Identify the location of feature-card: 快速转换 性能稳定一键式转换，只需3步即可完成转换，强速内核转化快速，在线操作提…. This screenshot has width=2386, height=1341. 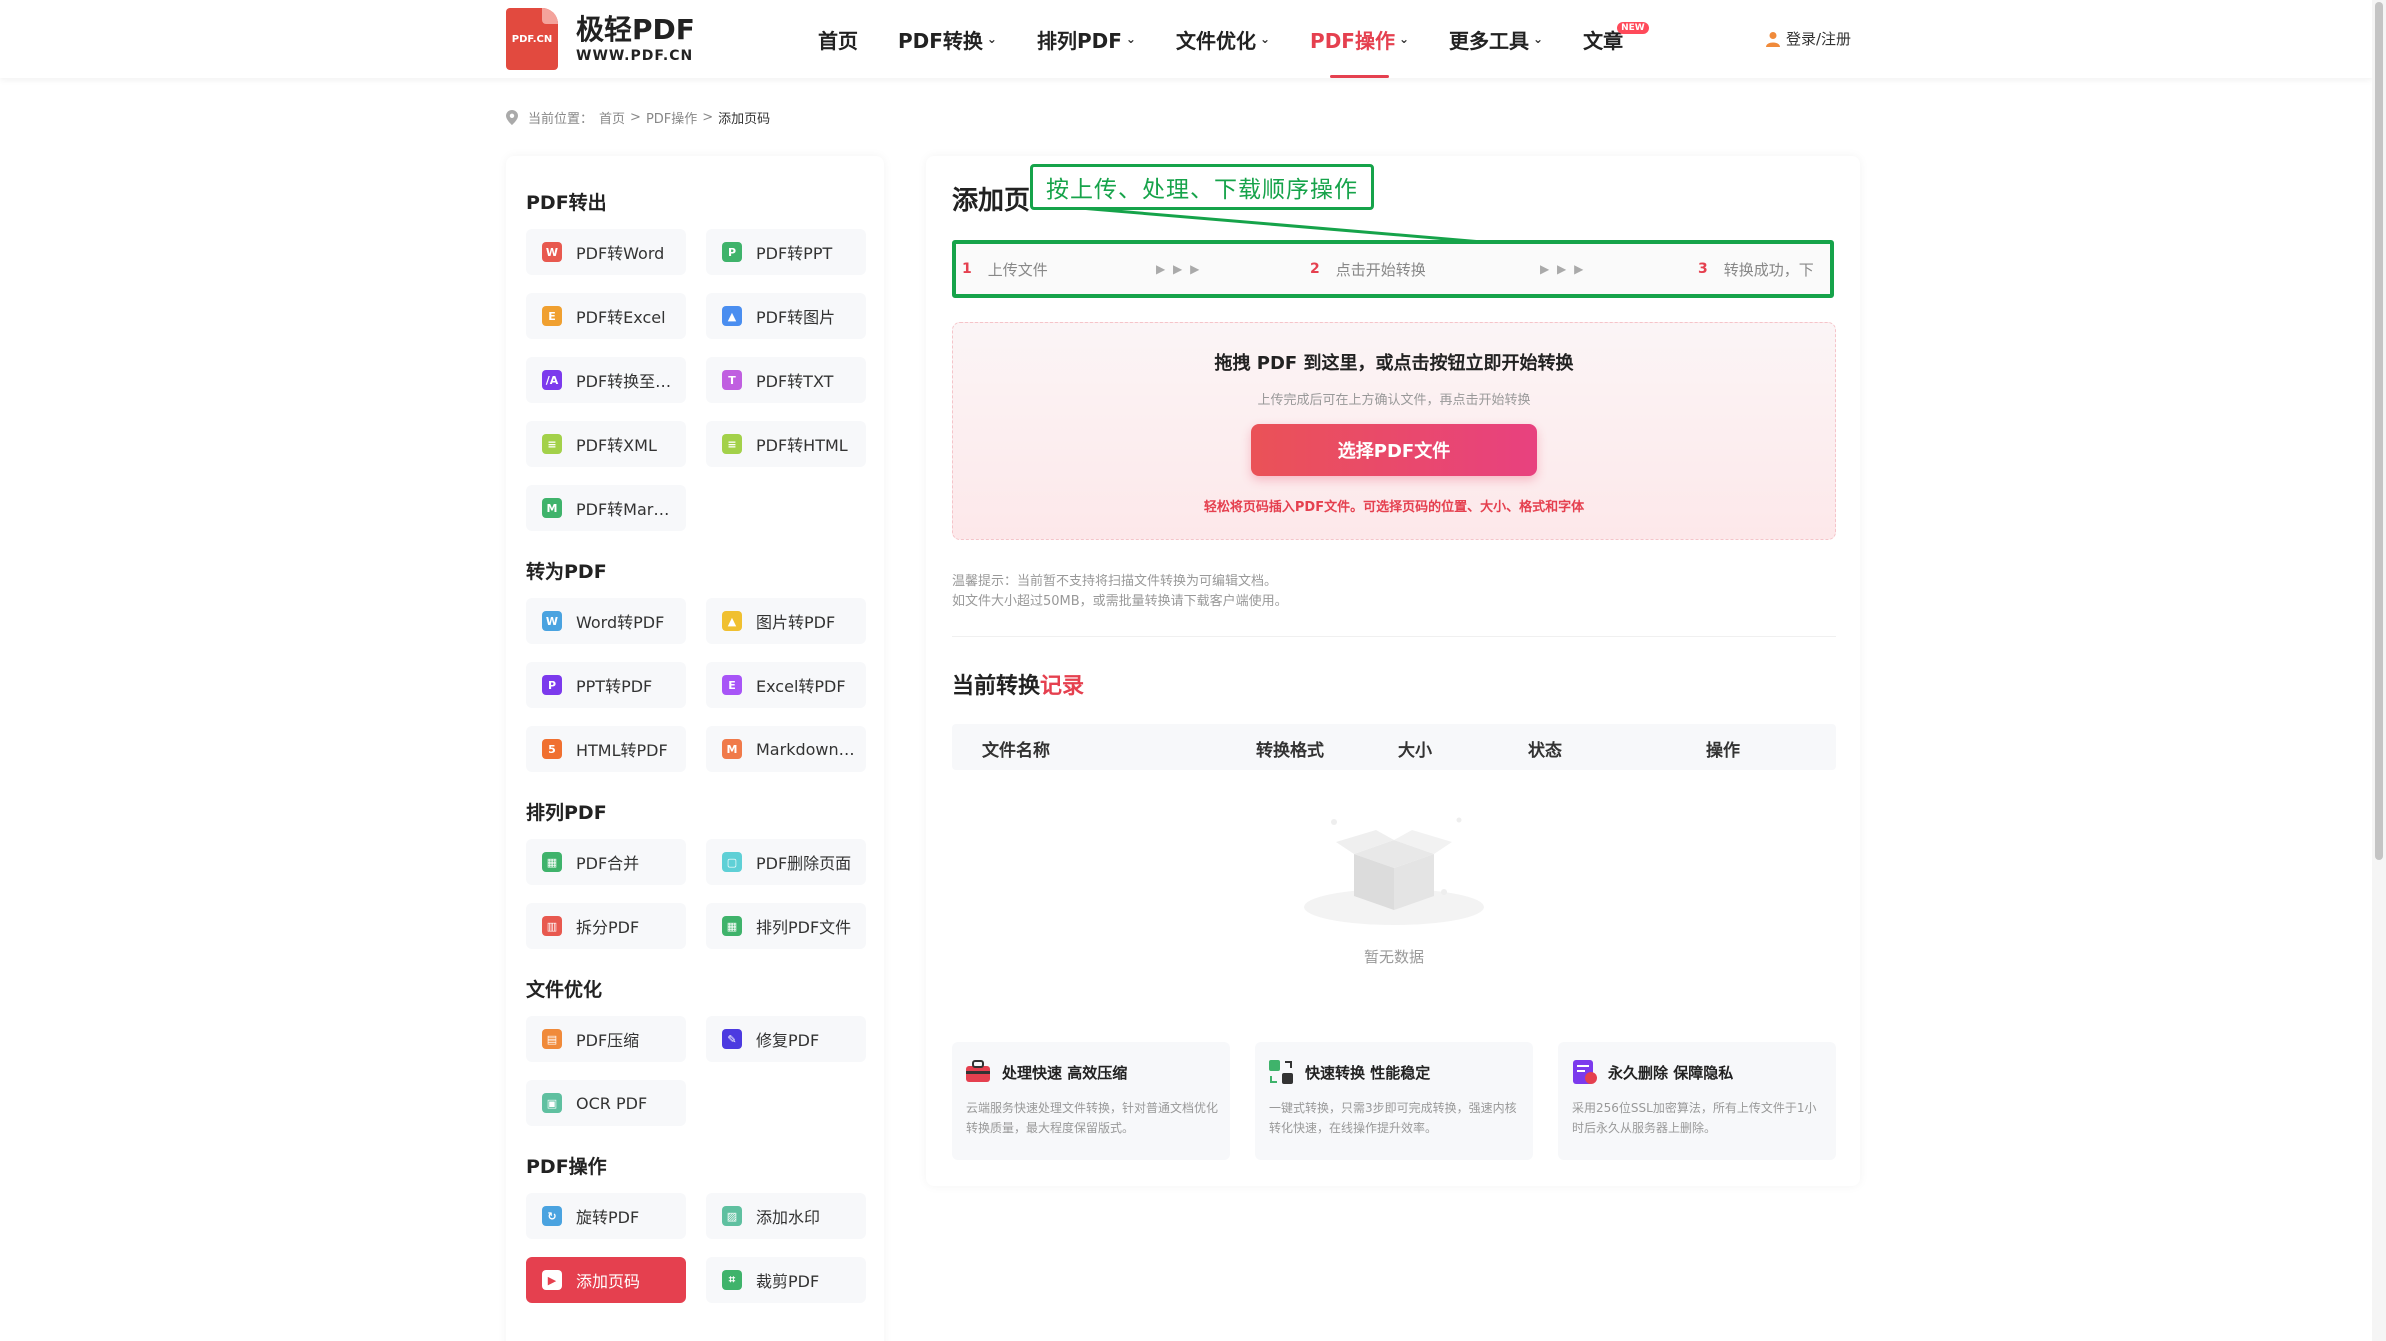
(1394, 1101).